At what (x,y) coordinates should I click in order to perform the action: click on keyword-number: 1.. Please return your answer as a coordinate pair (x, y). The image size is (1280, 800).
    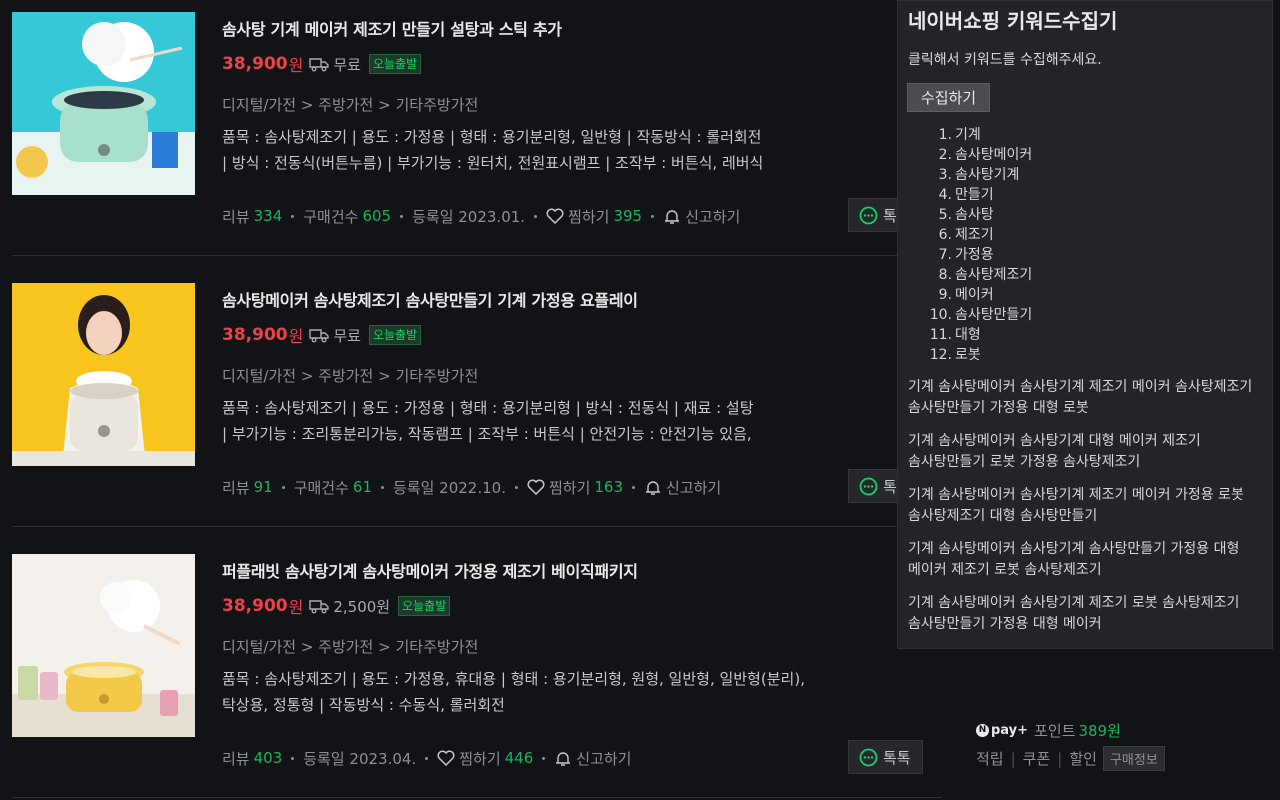
    Looking at the image, I should click on (945, 135).